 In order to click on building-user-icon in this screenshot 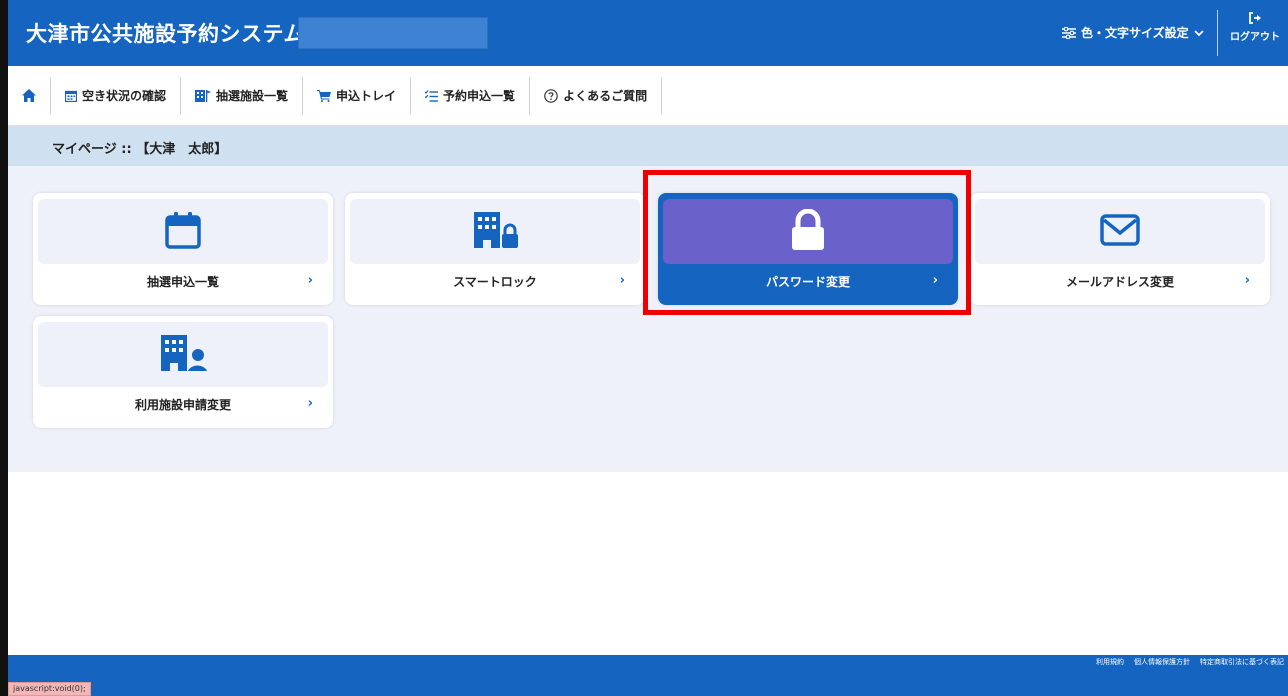, I will do `click(183, 355)`.